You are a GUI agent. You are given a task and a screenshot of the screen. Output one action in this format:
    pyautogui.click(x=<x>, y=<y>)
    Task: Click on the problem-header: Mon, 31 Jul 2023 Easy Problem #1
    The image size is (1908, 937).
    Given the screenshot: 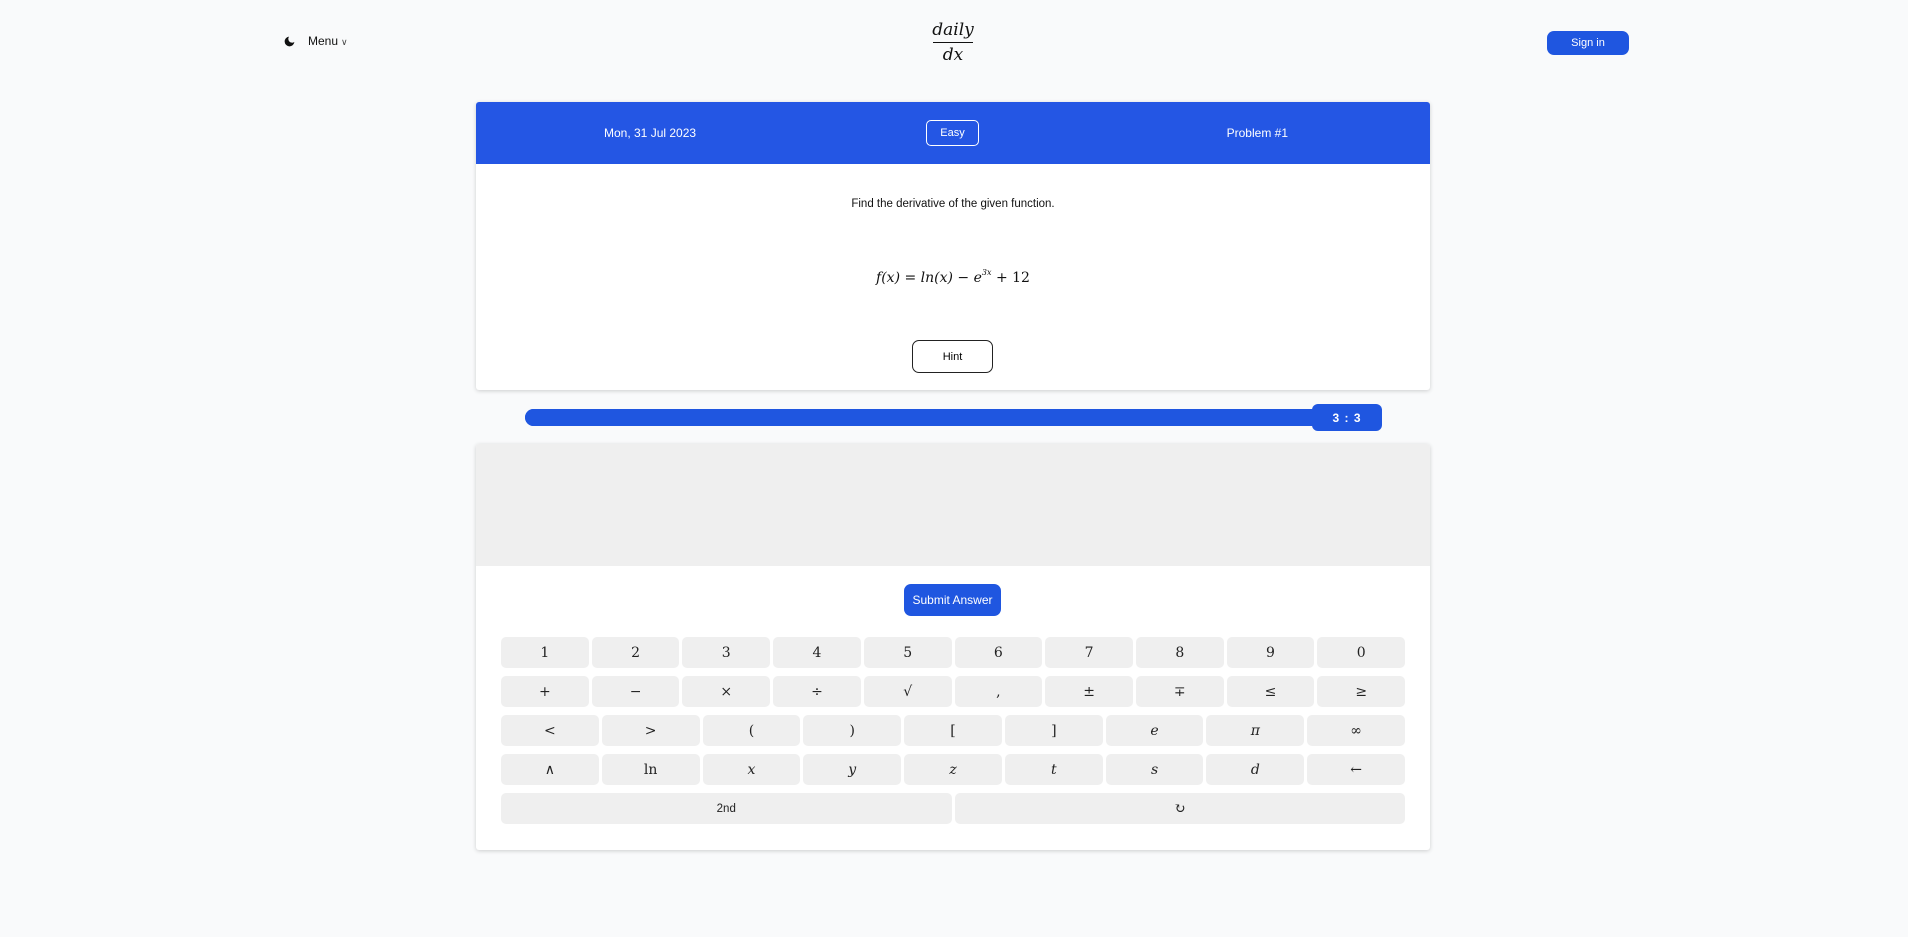 What is the action you would take?
    pyautogui.click(x=953, y=133)
    